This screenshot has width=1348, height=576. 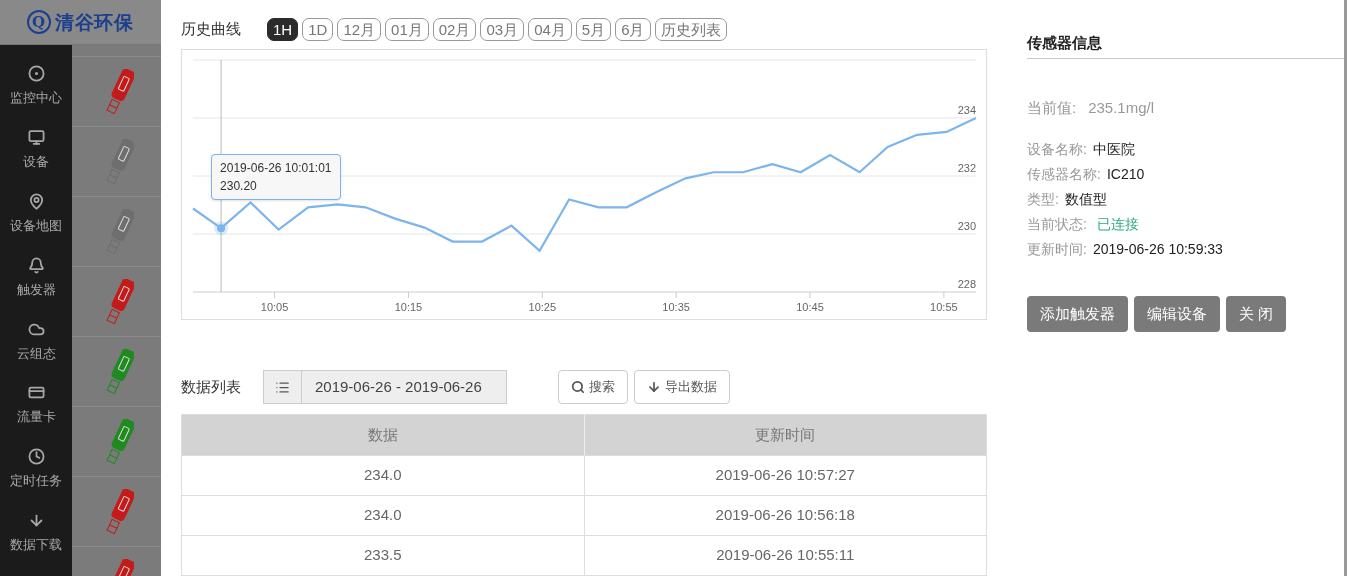 I want to click on sidebar-item: 数据下载, so click(x=36, y=544).